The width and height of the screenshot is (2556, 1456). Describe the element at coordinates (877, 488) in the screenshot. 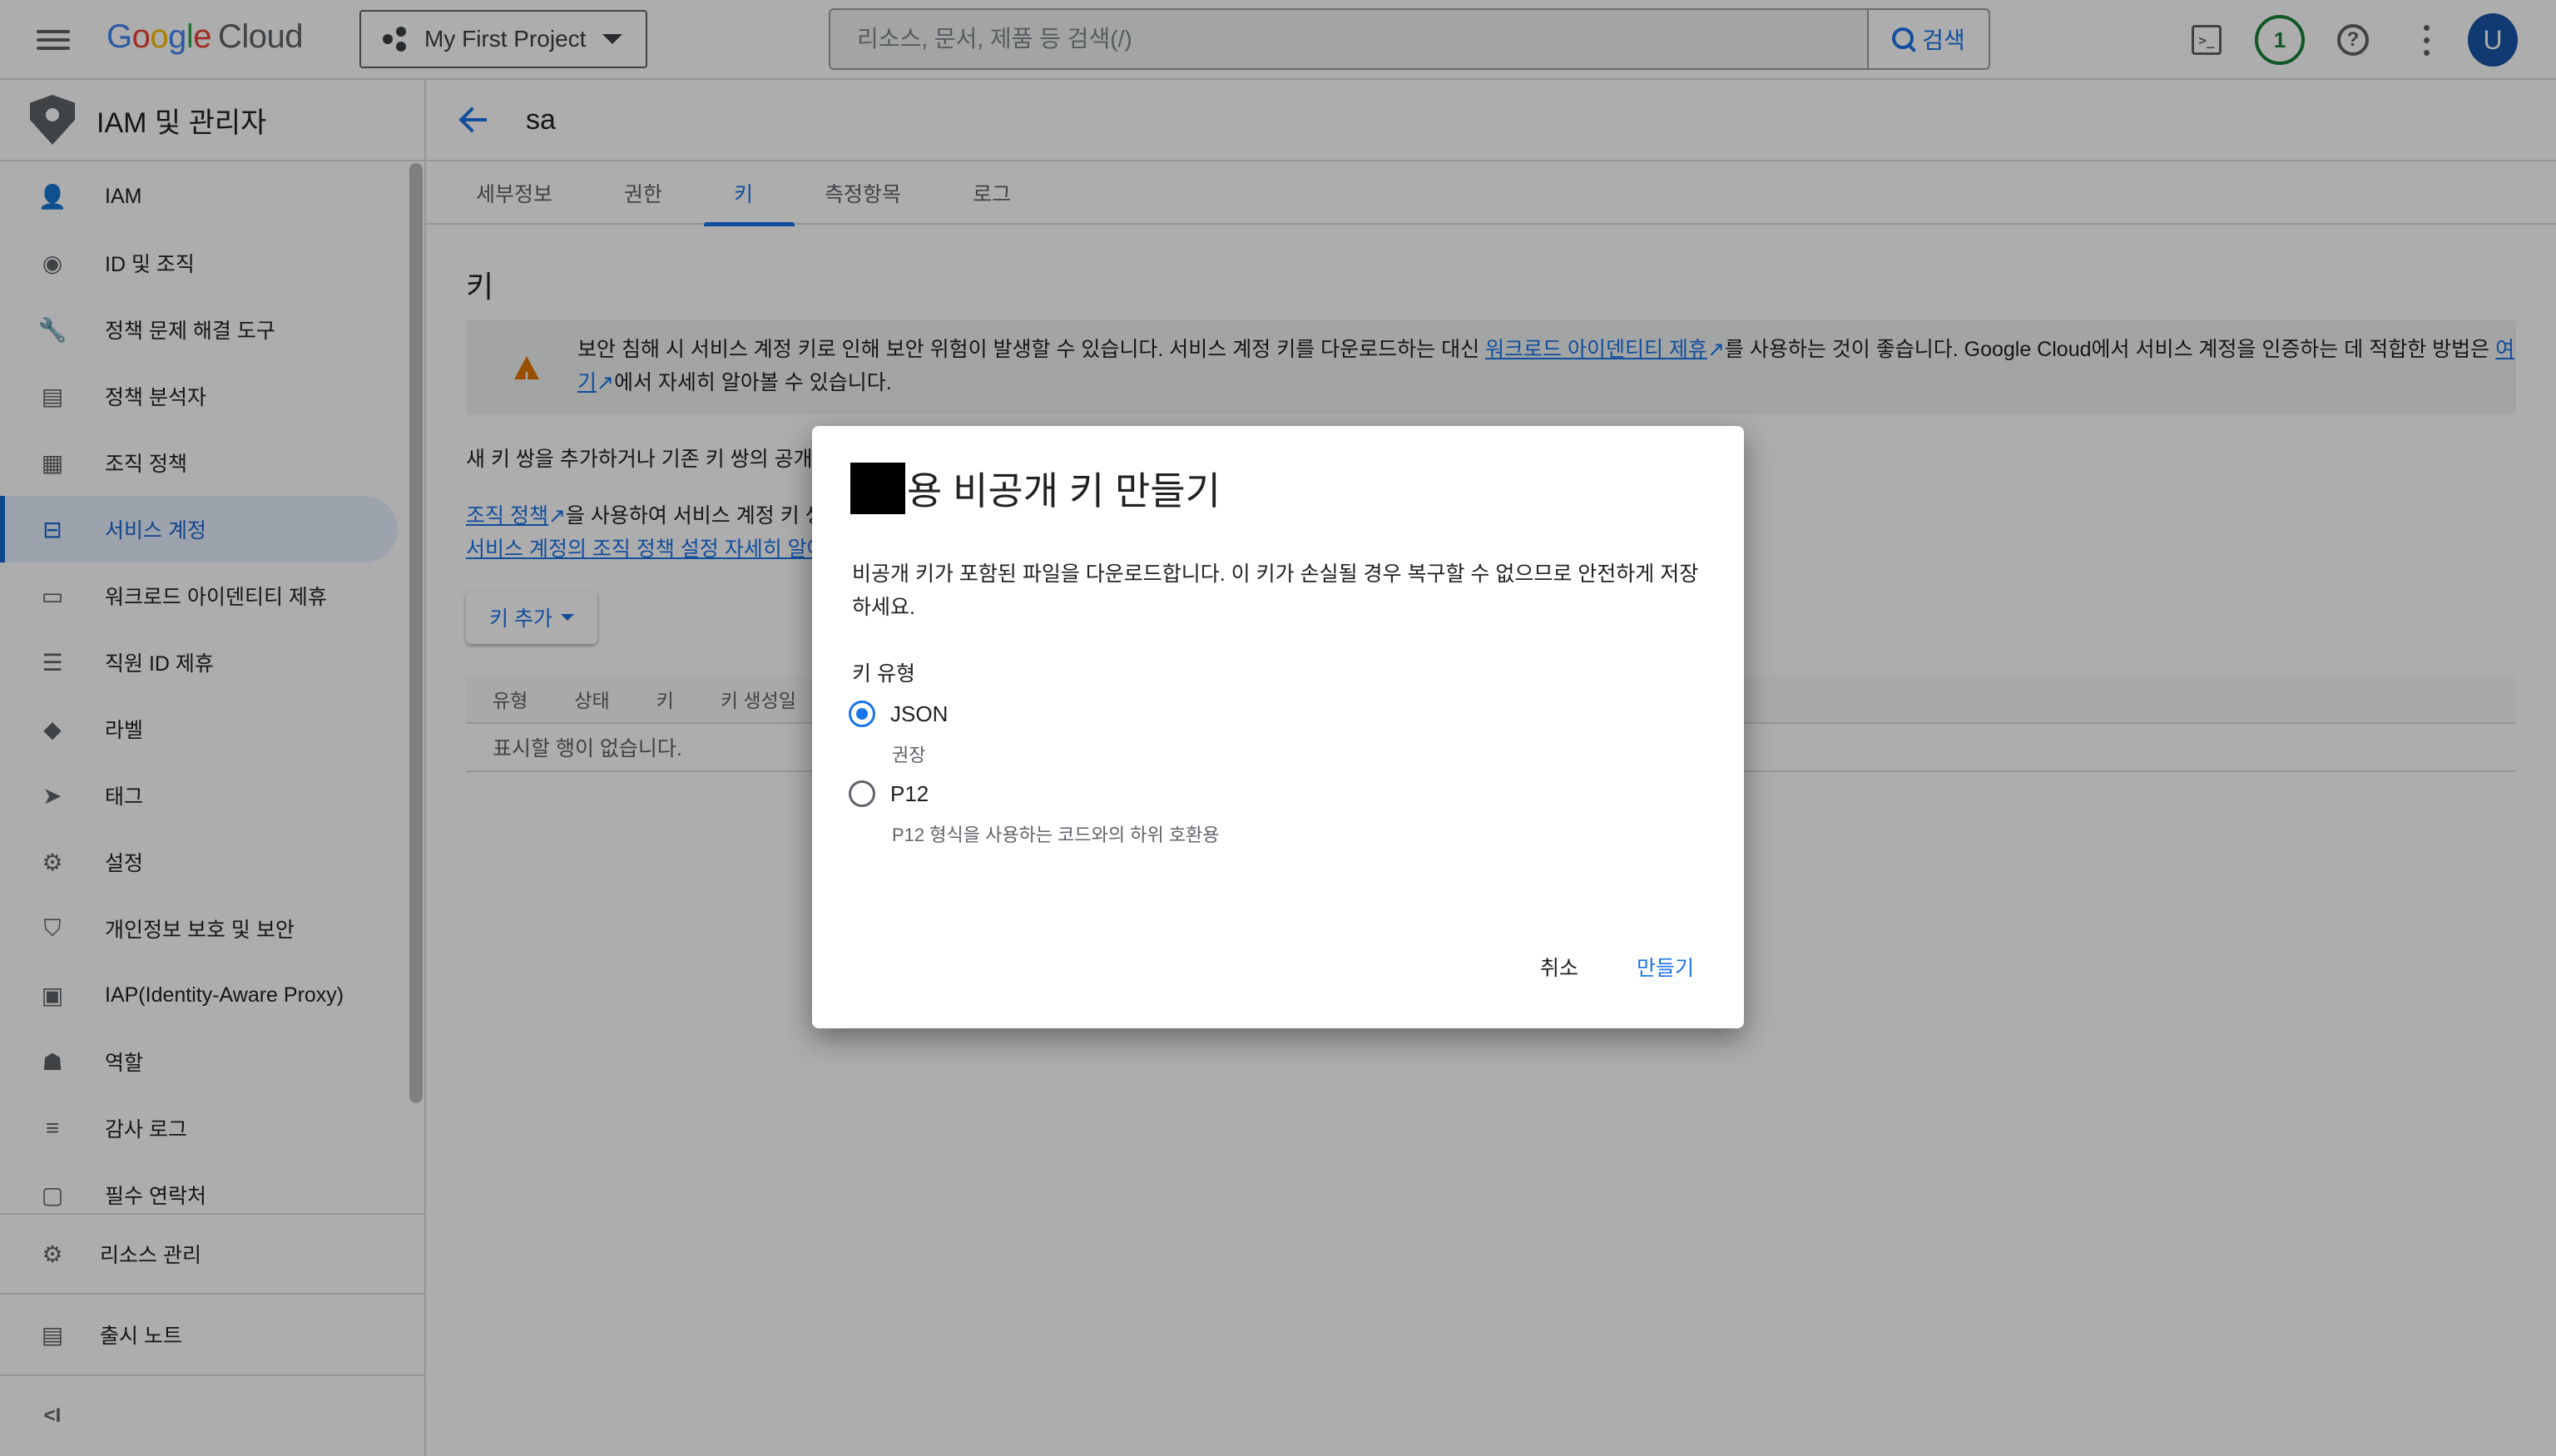

I see `redacted-block` at that location.